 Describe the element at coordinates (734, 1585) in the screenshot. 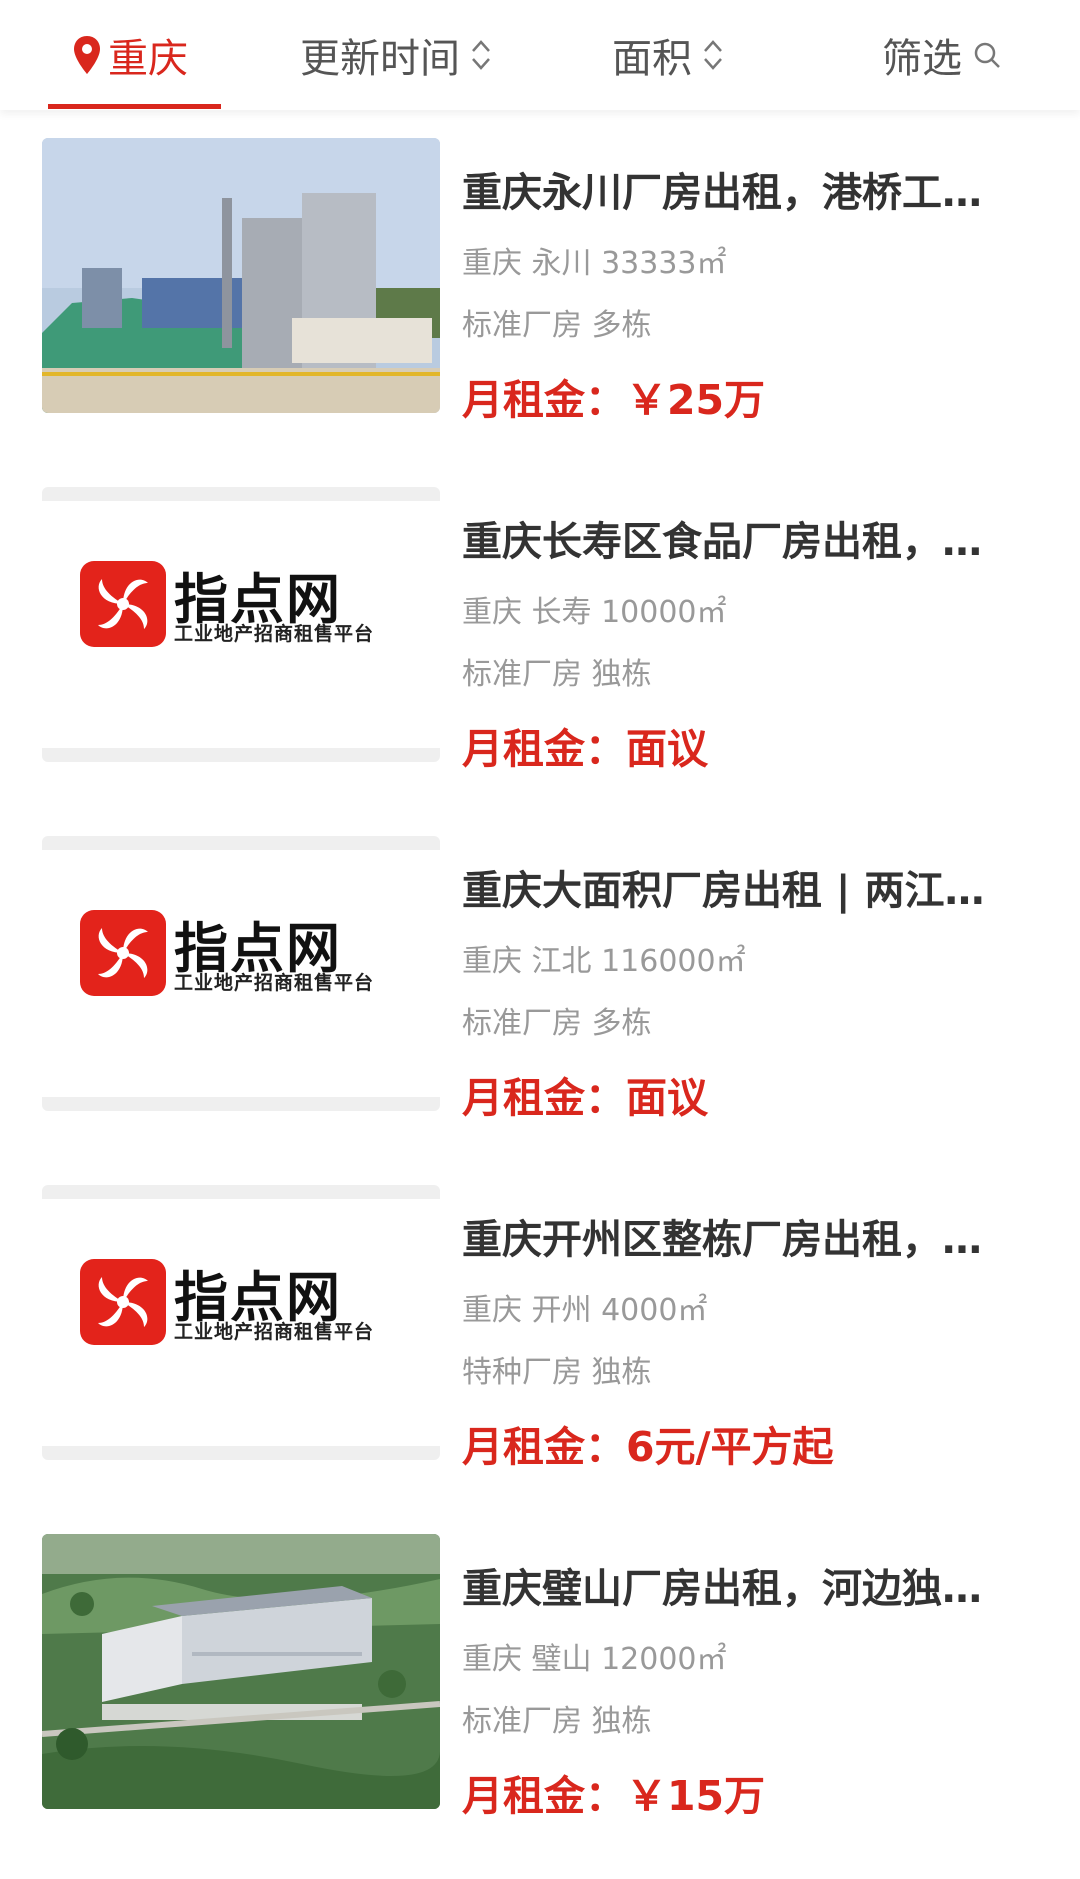

I see `listing-title: 重庆璧山厂房出租，河边独栋厂房` at that location.